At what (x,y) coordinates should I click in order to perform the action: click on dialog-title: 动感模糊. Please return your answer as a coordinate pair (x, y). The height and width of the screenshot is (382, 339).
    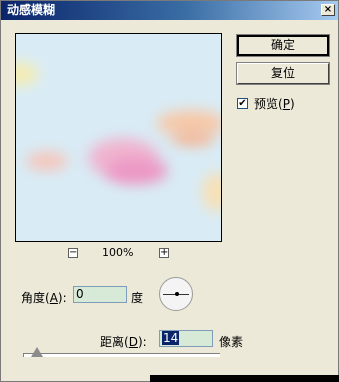
    Looking at the image, I should click on (31, 10).